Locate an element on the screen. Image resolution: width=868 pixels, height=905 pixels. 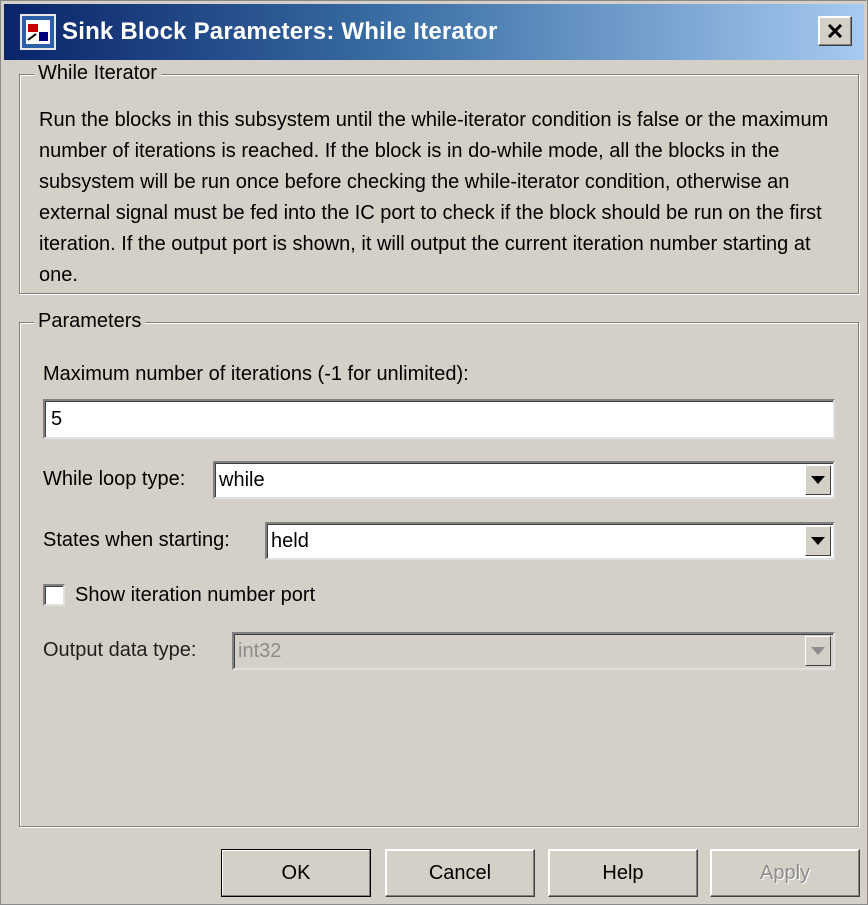
title-bar: Sink Block Parameters: While Iterator is located at coordinates (434, 32).